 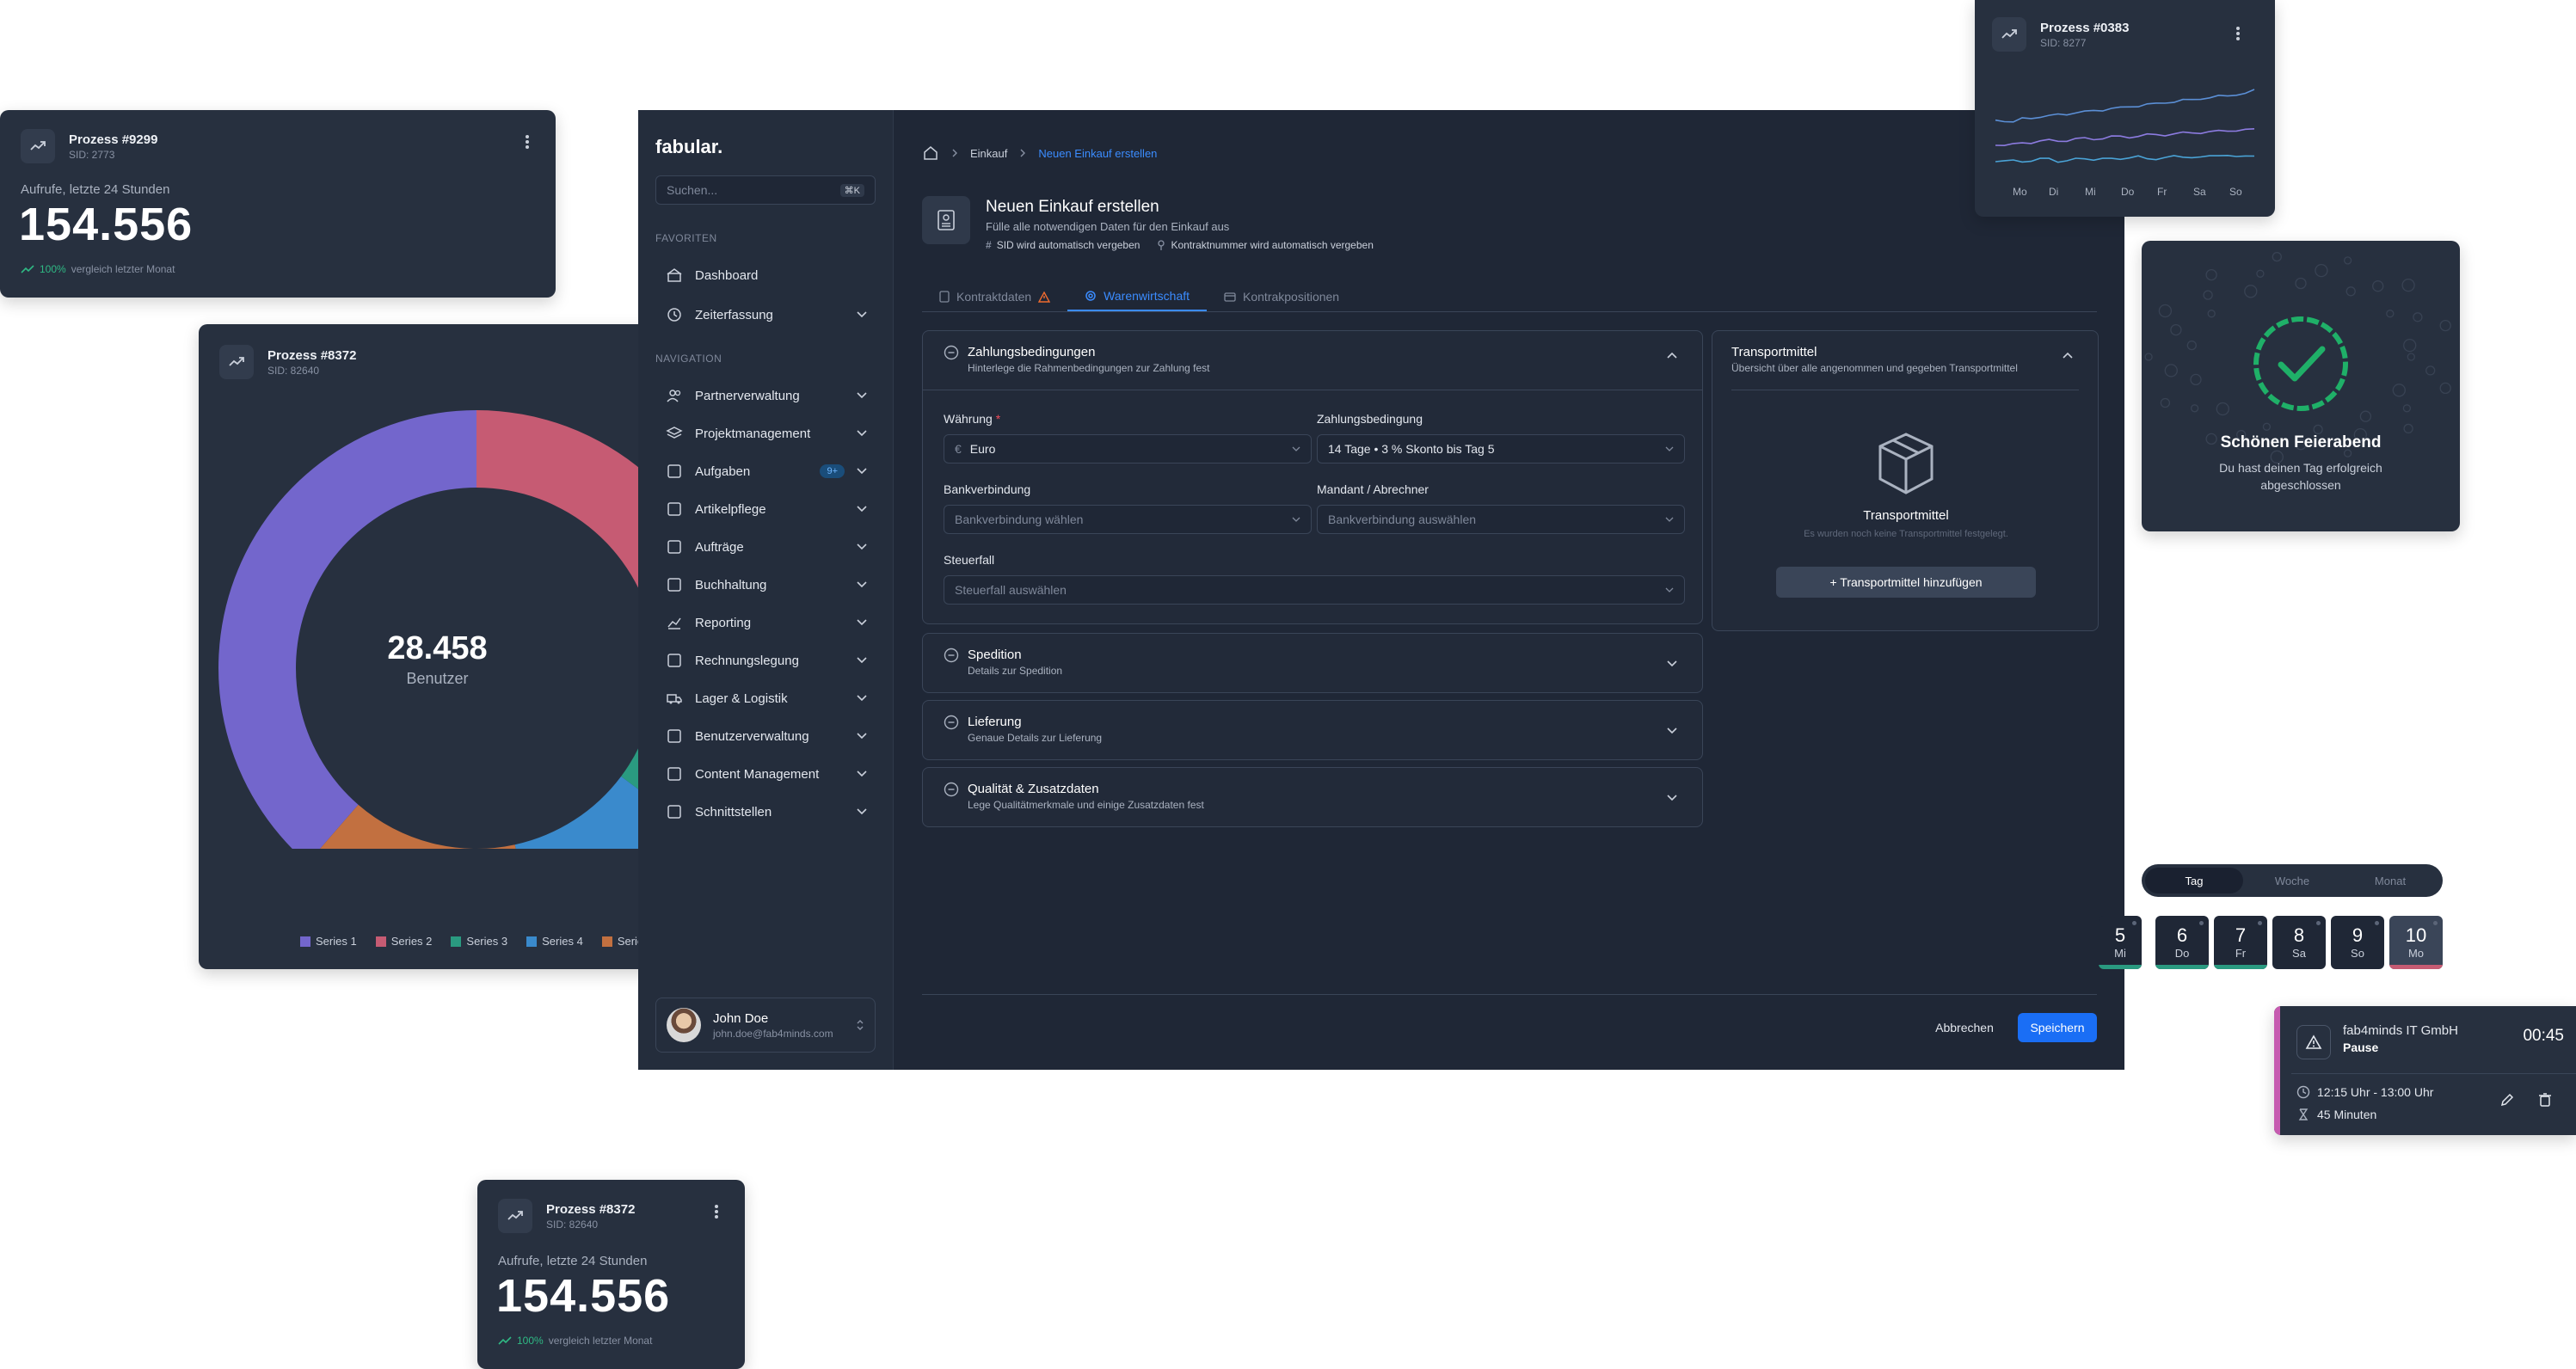 I want to click on legend-item: Series 2, so click(x=403, y=942).